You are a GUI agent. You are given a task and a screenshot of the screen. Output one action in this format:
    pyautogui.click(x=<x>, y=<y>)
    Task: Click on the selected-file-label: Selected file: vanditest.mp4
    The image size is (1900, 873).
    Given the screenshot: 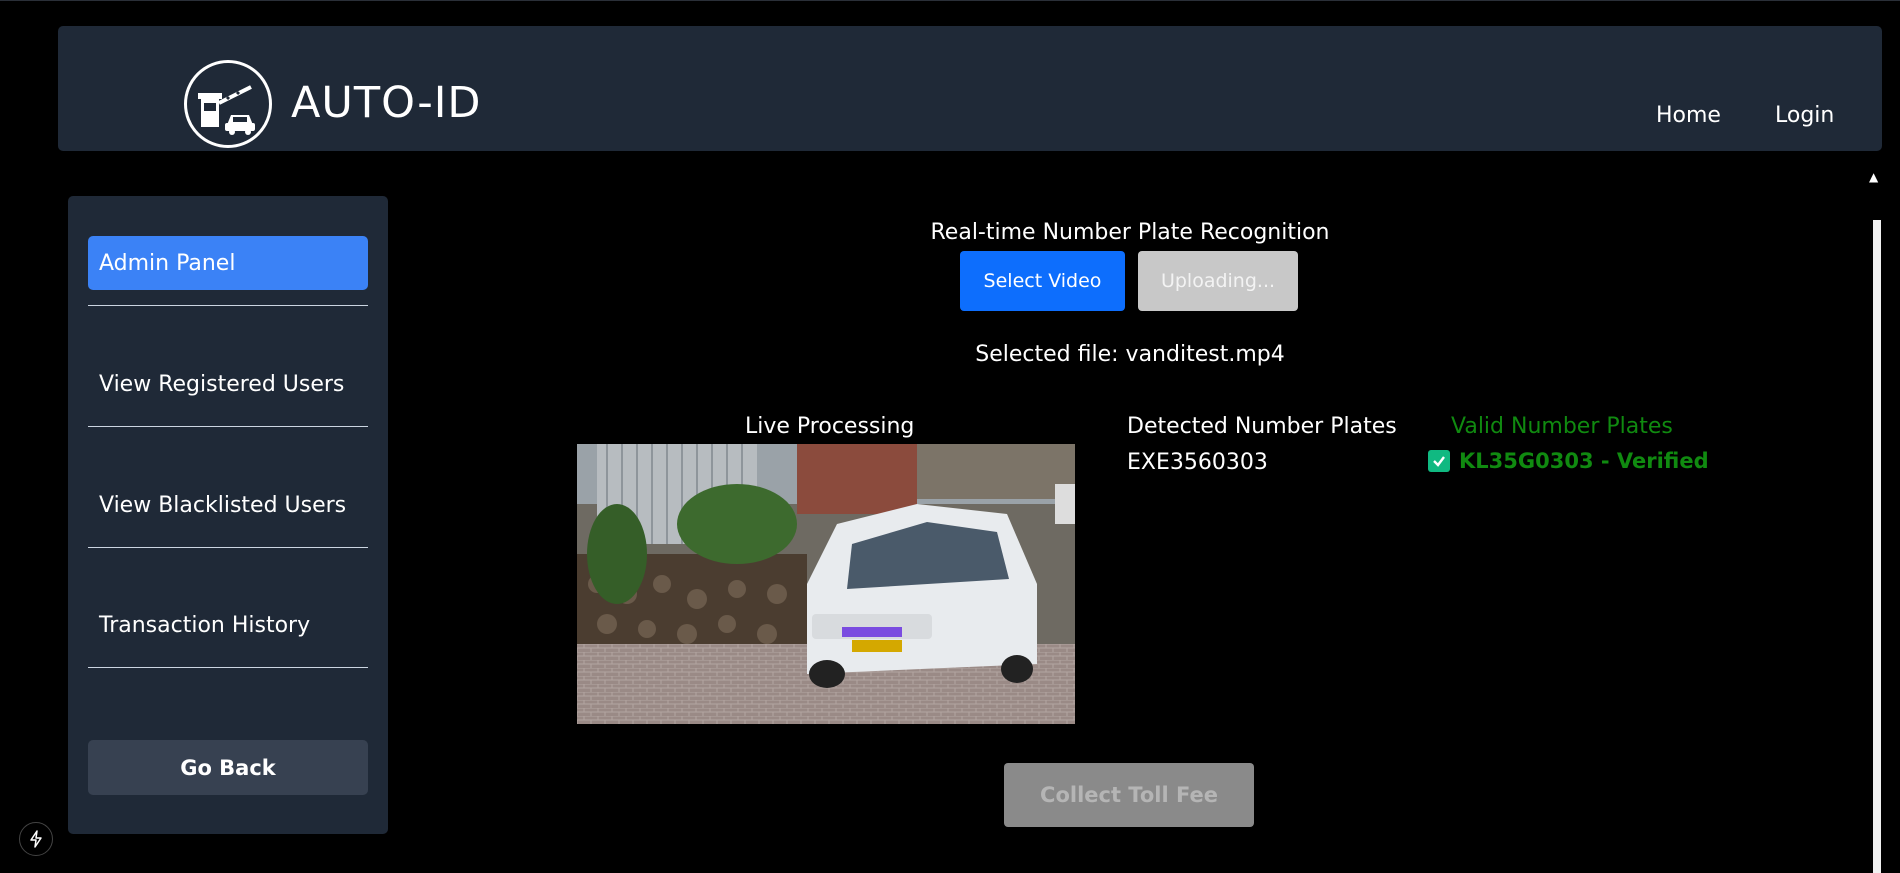 What is the action you would take?
    pyautogui.click(x=1130, y=354)
    